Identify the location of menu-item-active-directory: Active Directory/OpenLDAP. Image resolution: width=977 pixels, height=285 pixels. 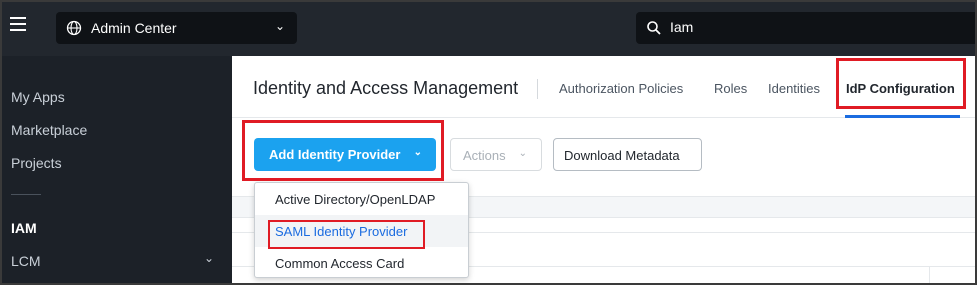
(361, 199).